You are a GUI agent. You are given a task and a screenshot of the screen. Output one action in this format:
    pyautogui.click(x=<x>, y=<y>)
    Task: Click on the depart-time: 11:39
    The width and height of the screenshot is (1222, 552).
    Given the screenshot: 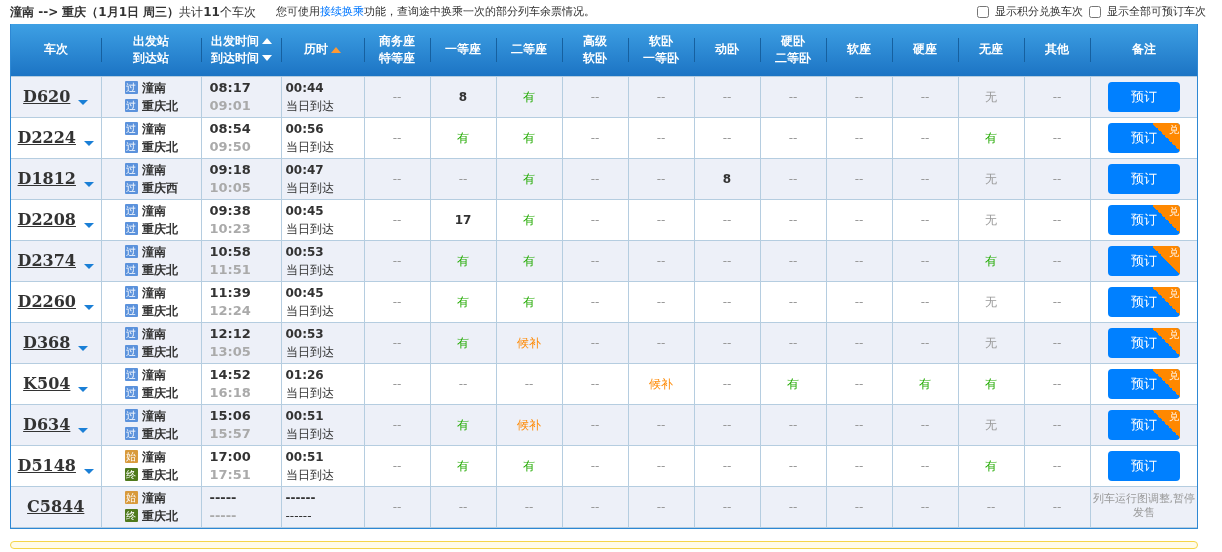 What is the action you would take?
    pyautogui.click(x=230, y=292)
    